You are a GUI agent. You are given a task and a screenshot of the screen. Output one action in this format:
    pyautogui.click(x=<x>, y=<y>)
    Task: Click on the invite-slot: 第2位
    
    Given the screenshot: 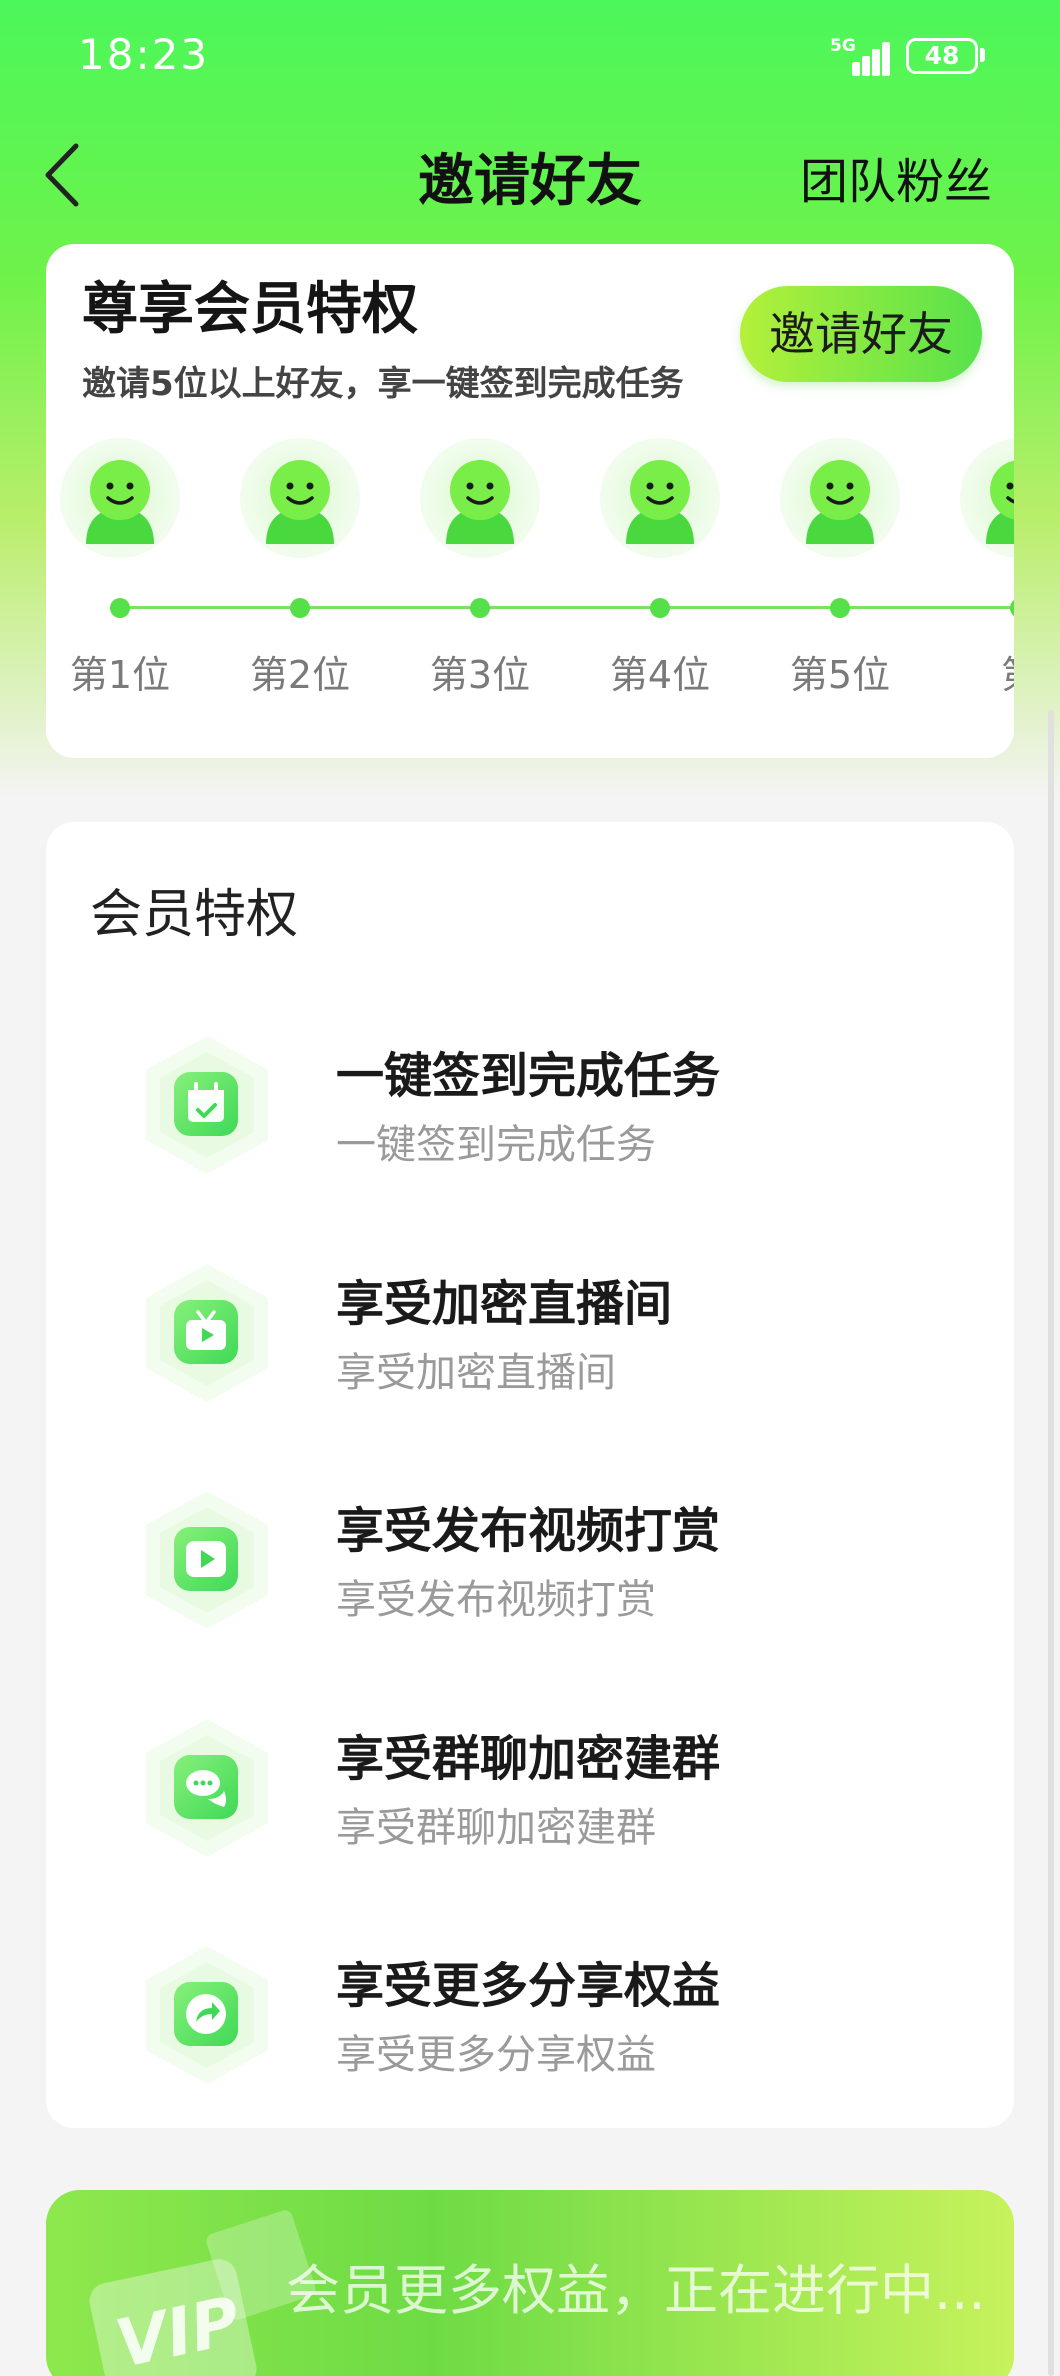 What is the action you would take?
    pyautogui.click(x=300, y=588)
    